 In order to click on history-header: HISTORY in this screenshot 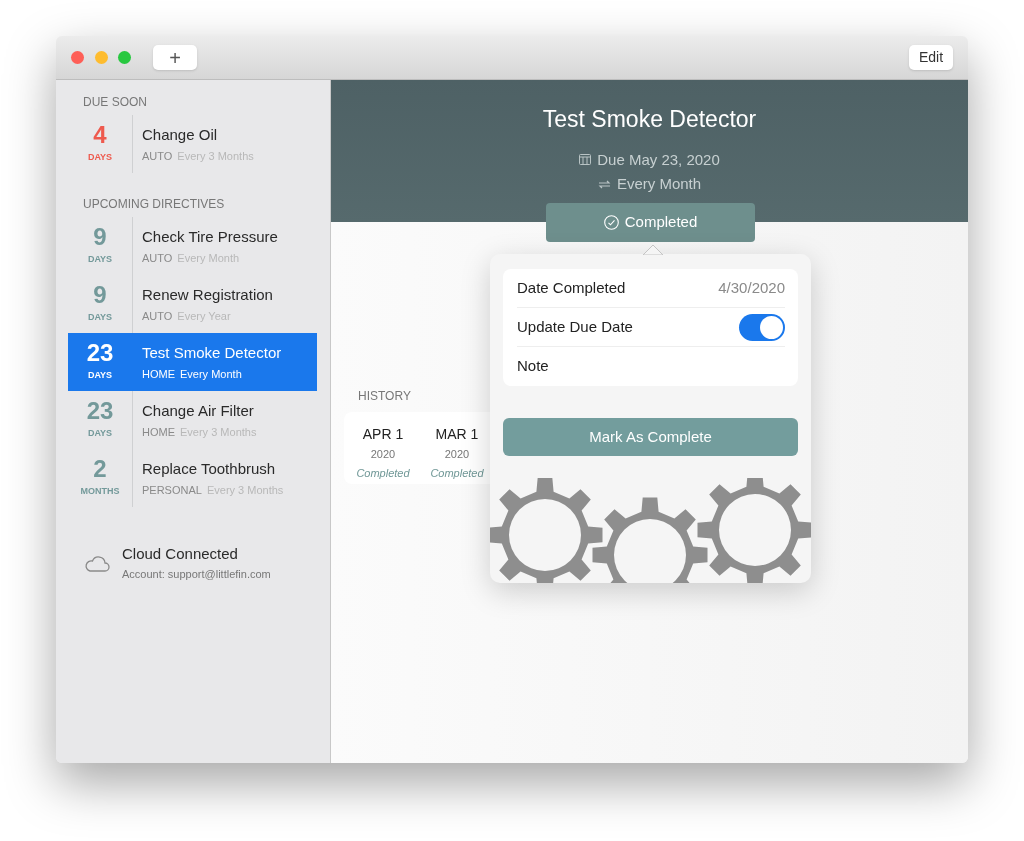, I will do `click(384, 396)`.